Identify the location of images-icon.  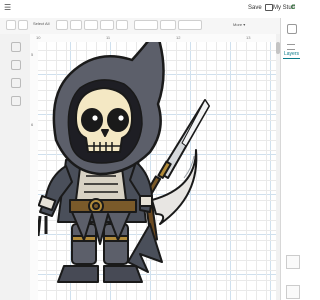
(16, 83).